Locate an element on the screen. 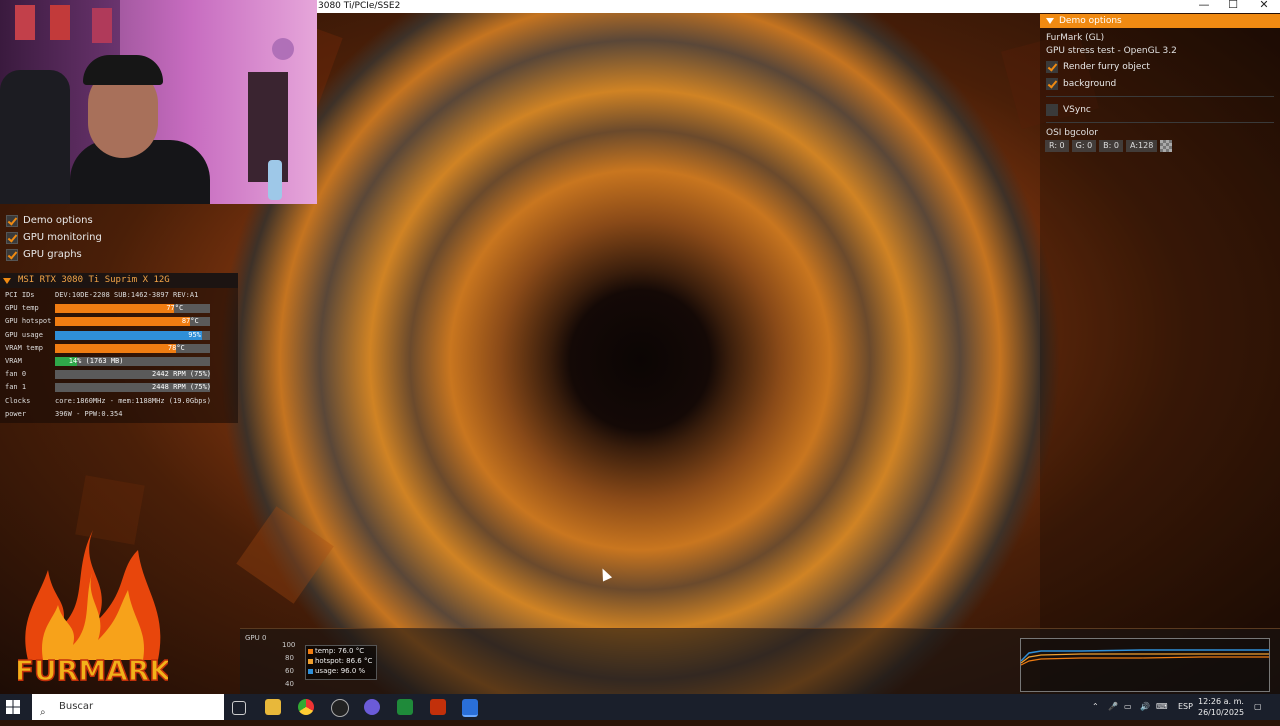 The image size is (1280, 726). gpu-monitoring-toggle: GPU monitoring is located at coordinates (120, 237).